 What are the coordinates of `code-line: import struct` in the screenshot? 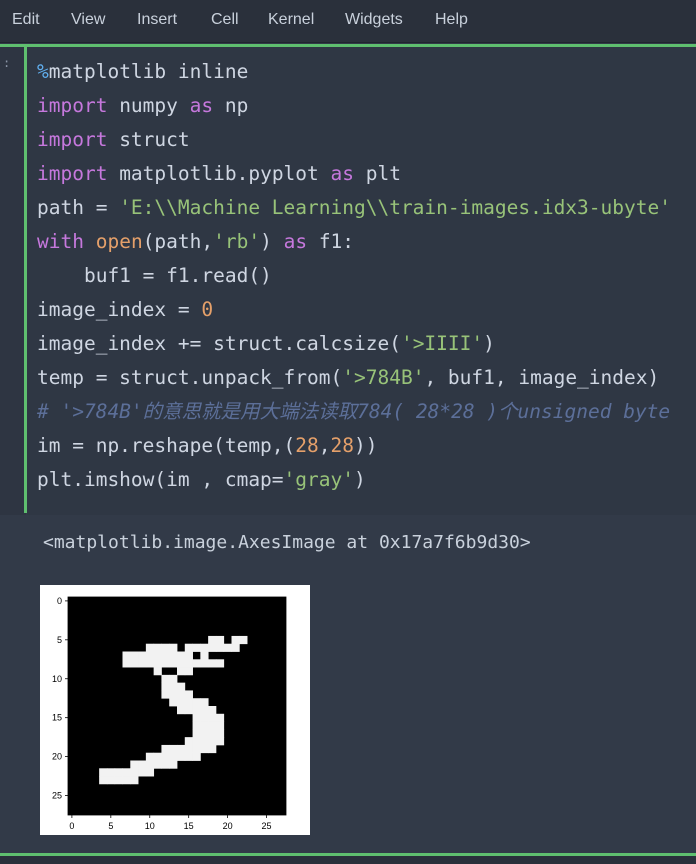 It's located at (113, 140).